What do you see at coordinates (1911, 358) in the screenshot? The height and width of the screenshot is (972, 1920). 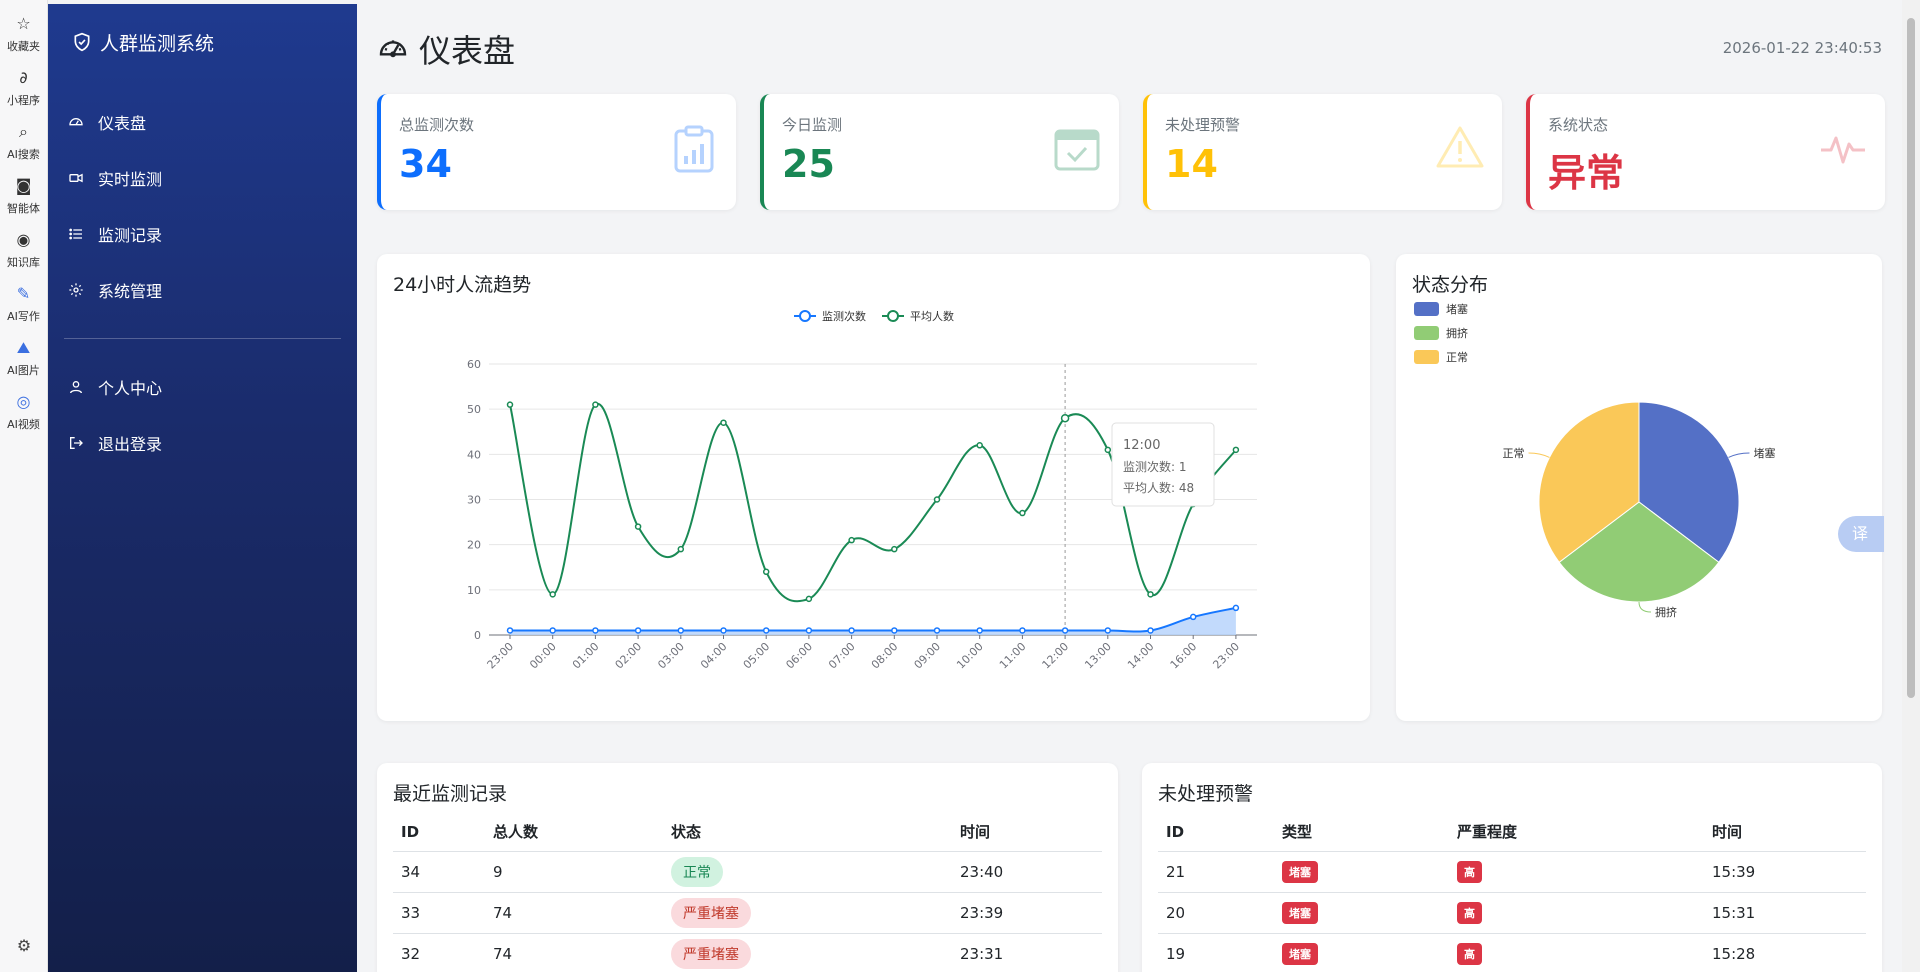 I see `scrollbar-thumb` at bounding box center [1911, 358].